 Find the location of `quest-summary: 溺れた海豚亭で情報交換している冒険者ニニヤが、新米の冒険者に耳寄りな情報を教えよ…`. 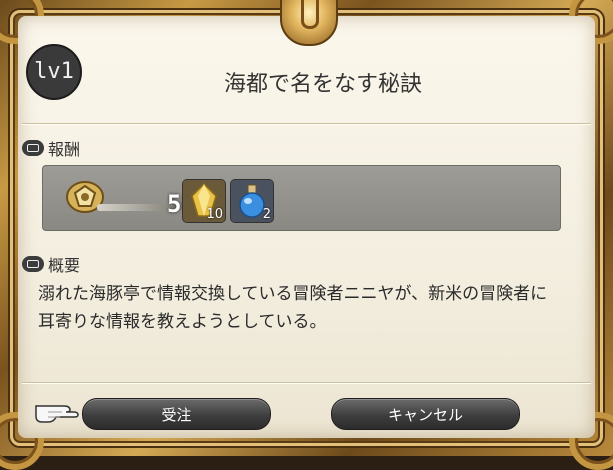

quest-summary: 溺れた海豚亭で情報交換している冒険者ニニヤが、新米の冒険者に耳寄りな情報を教えよ… is located at coordinates (293, 308).